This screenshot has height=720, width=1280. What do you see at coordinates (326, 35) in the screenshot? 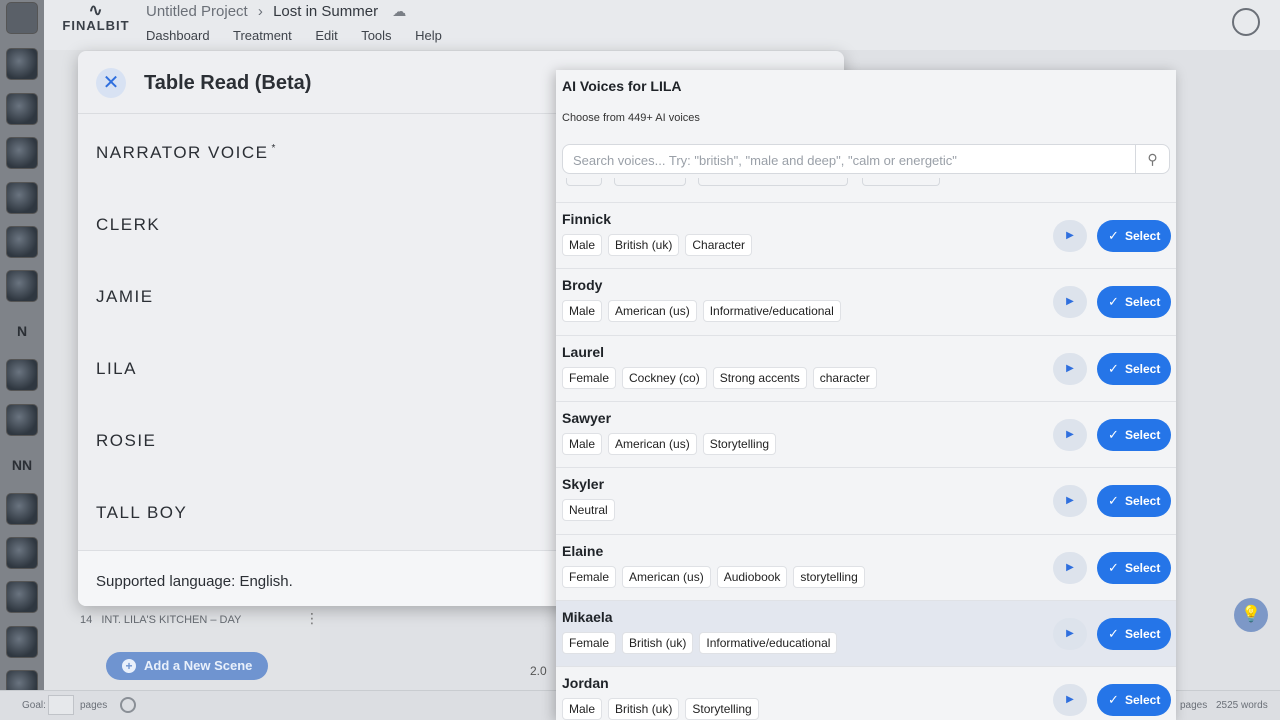
I see `menu-edit: Edit` at bounding box center [326, 35].